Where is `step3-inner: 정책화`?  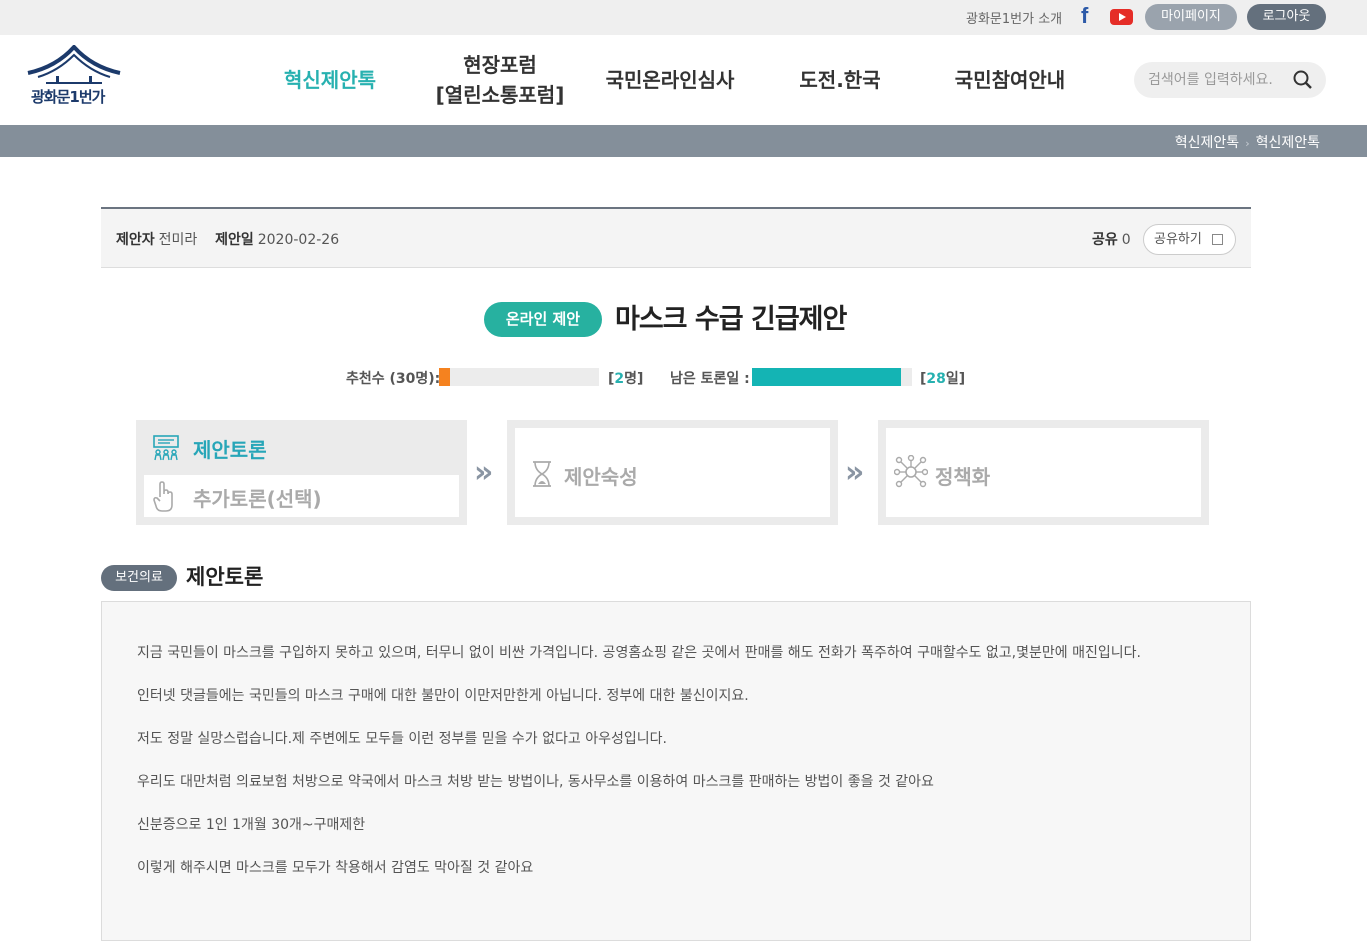
step3-inner: 정책화 is located at coordinates (1043, 472).